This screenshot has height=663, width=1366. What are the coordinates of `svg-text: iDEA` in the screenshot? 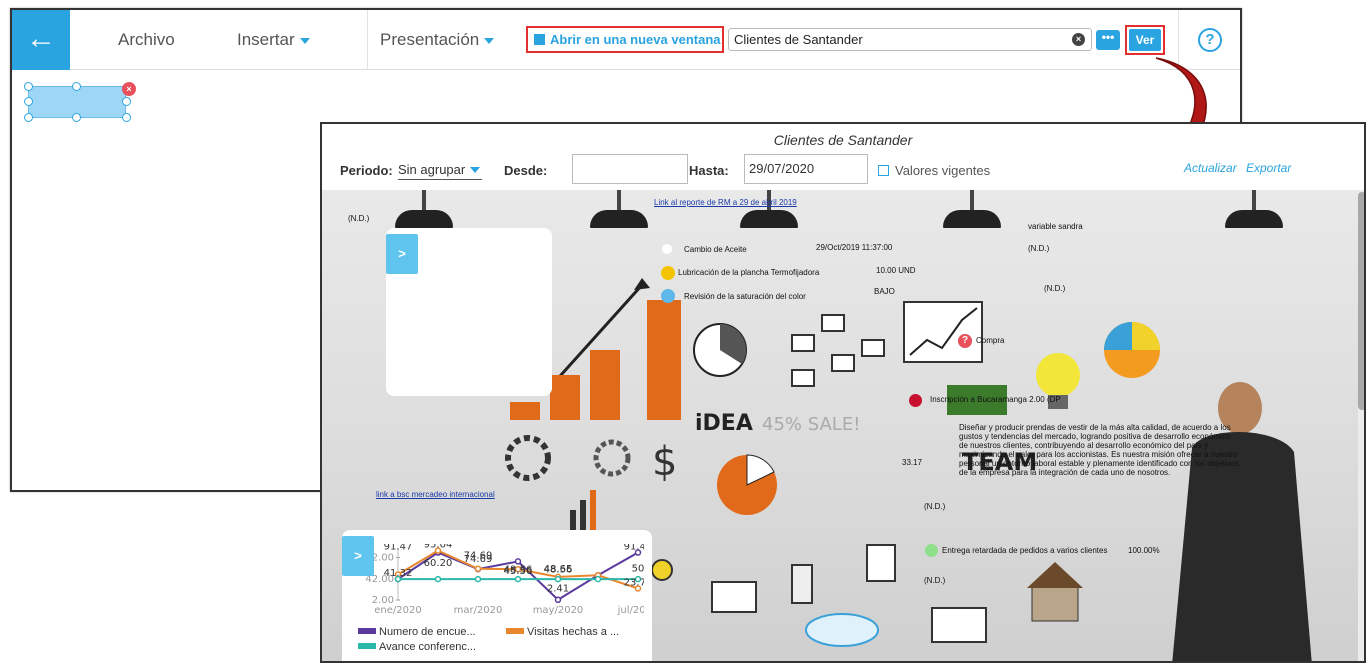 It's located at (724, 423).